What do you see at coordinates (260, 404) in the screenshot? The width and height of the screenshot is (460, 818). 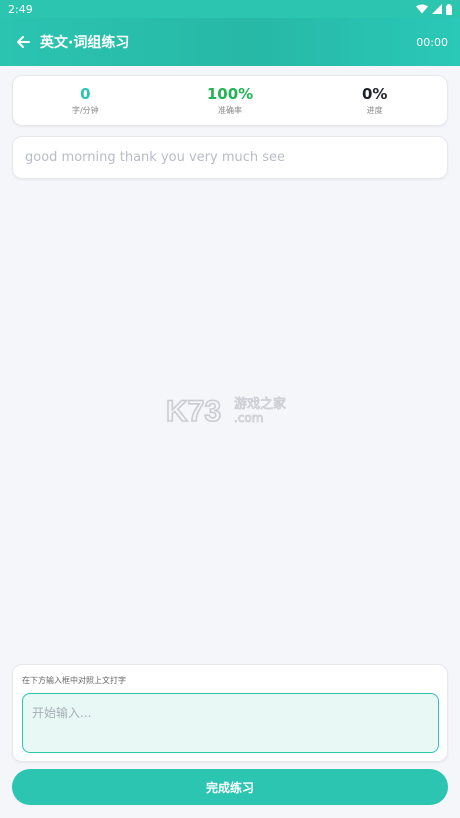 I see `watermark-tagline: 游戏之家` at bounding box center [260, 404].